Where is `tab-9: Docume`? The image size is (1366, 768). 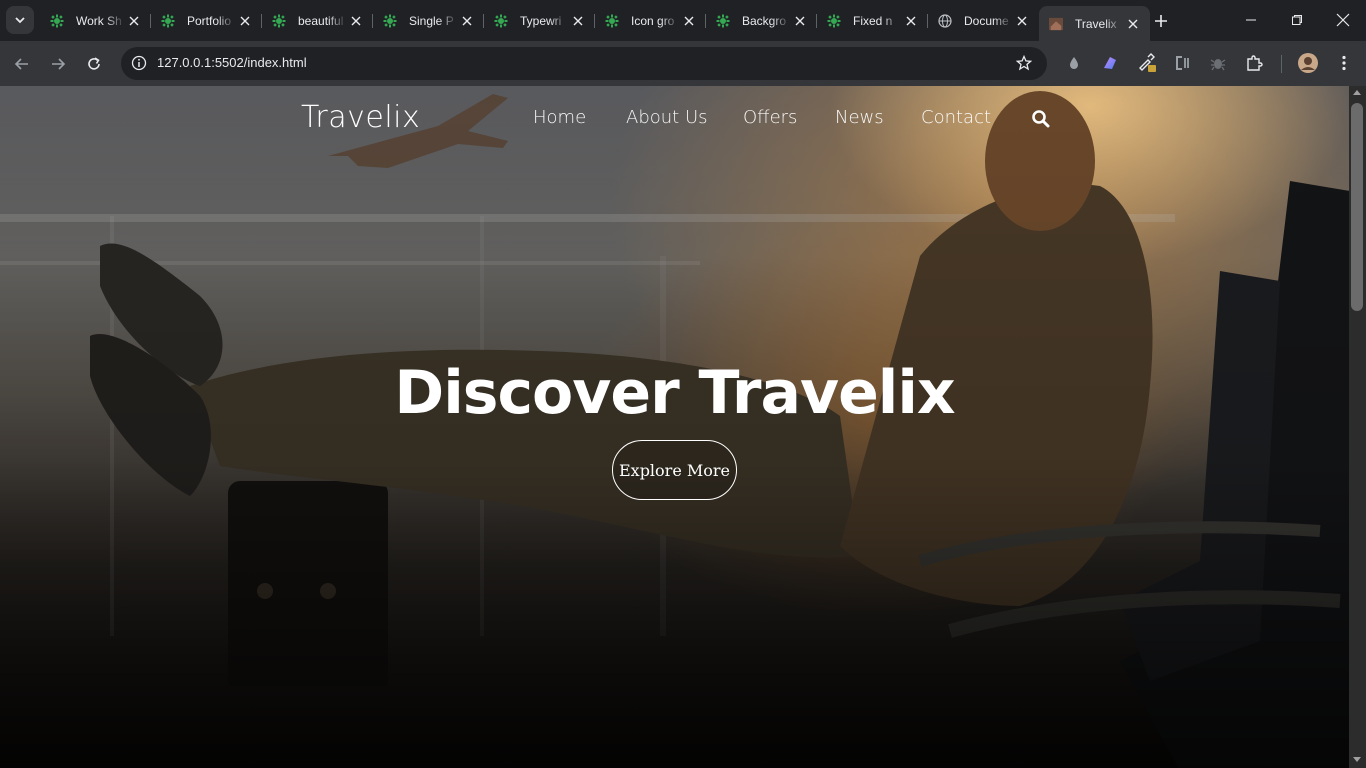
tab-9: Docume is located at coordinates (983, 20).